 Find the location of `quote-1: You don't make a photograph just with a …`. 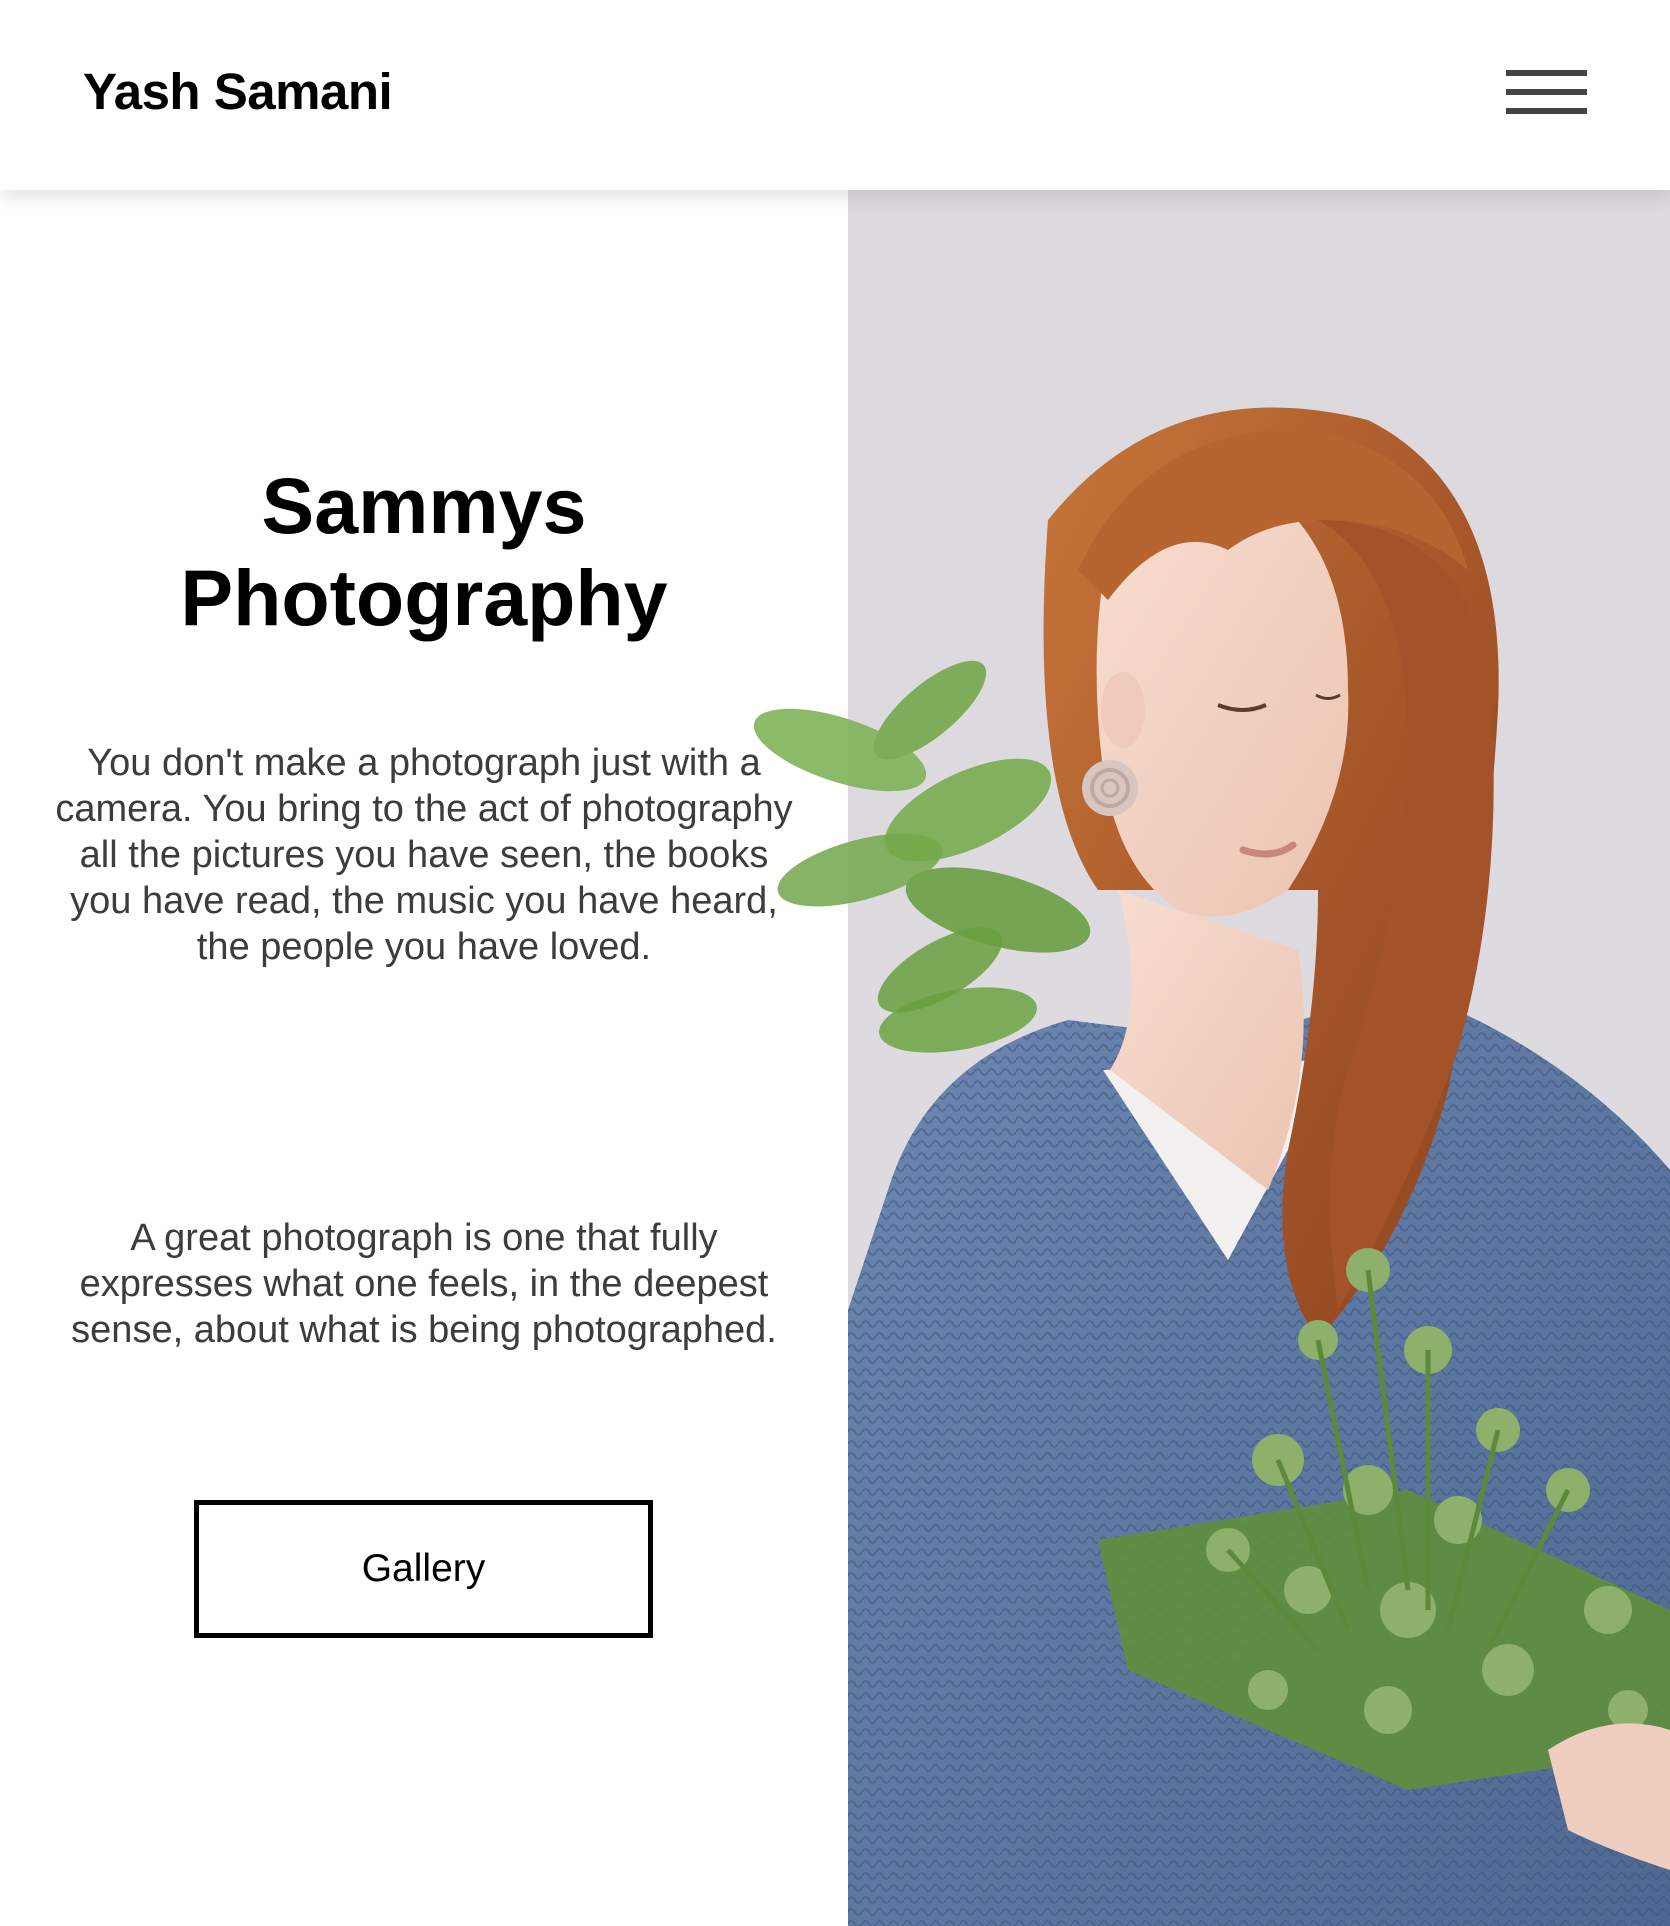

quote-1: You don't make a photograph just with a … is located at coordinates (424, 855).